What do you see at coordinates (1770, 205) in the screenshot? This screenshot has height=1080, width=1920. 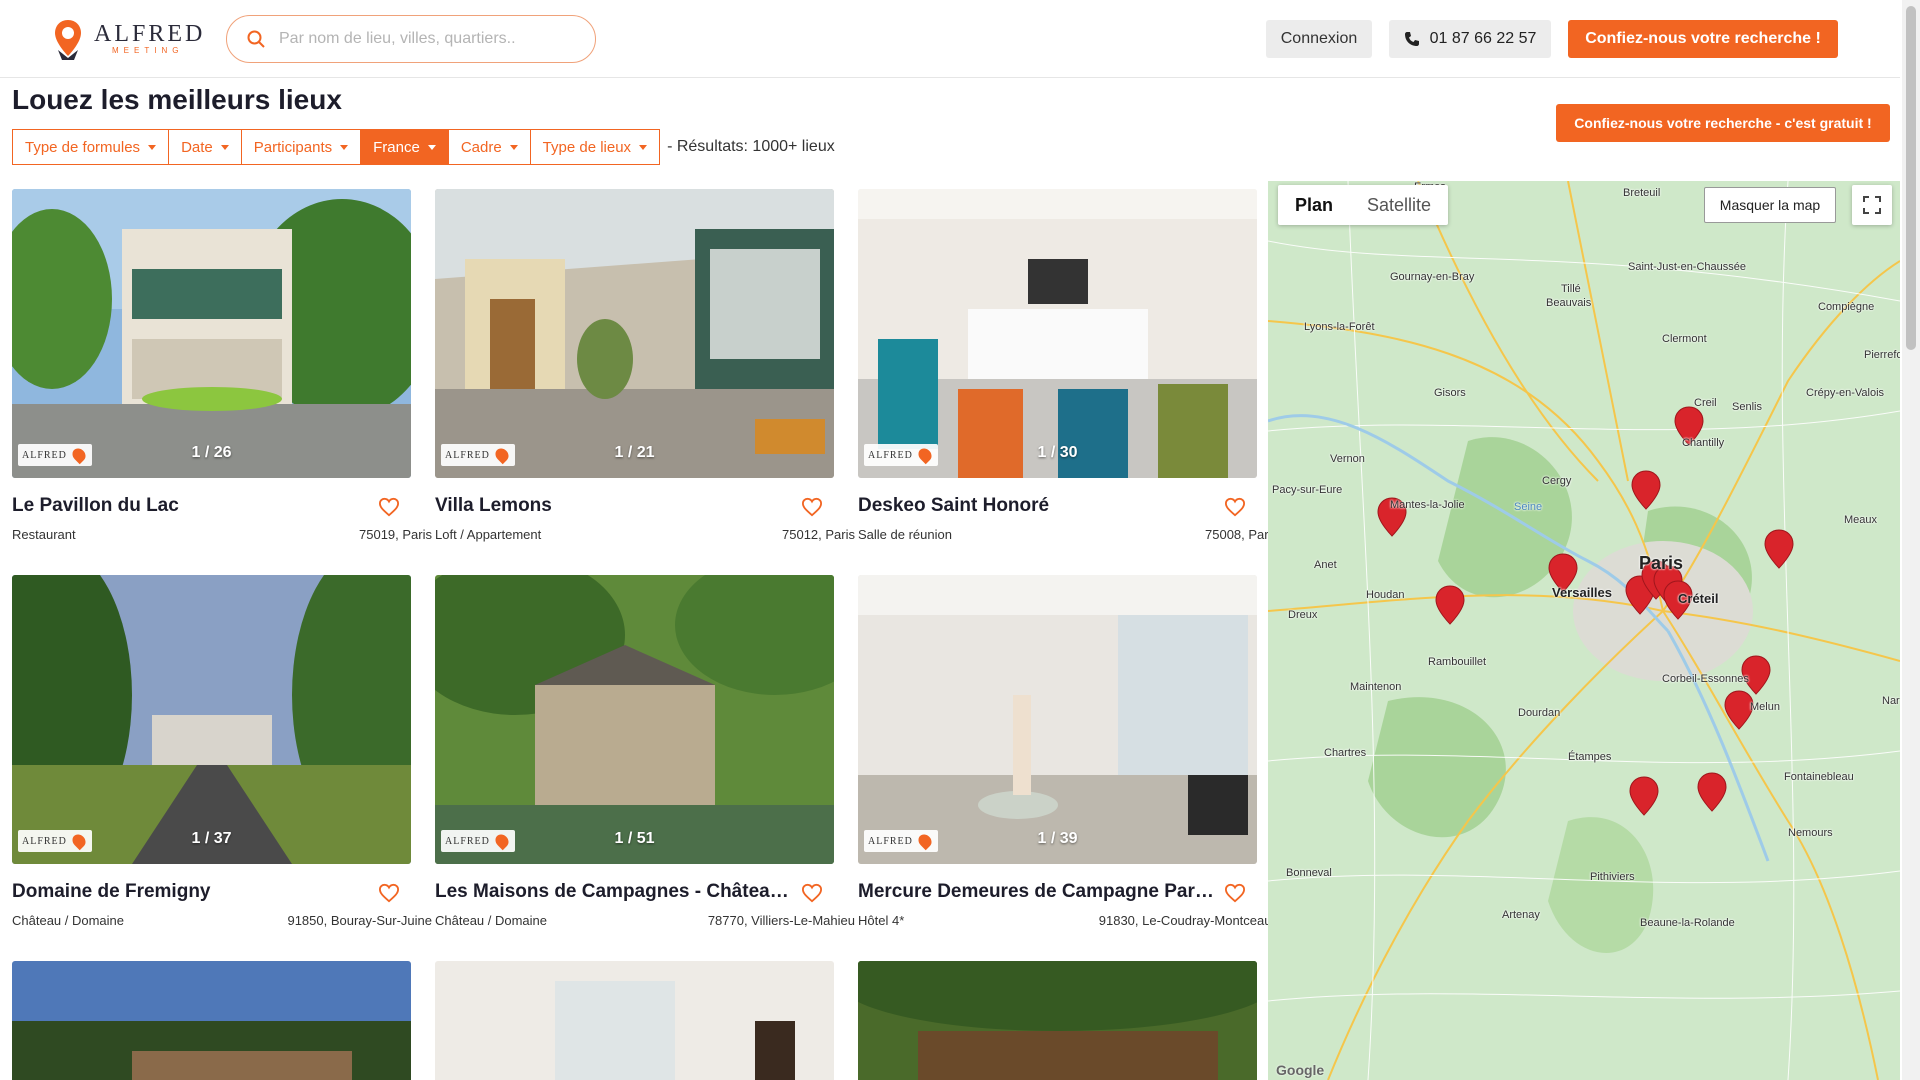 I see `hide-map-button: Masquer la map` at bounding box center [1770, 205].